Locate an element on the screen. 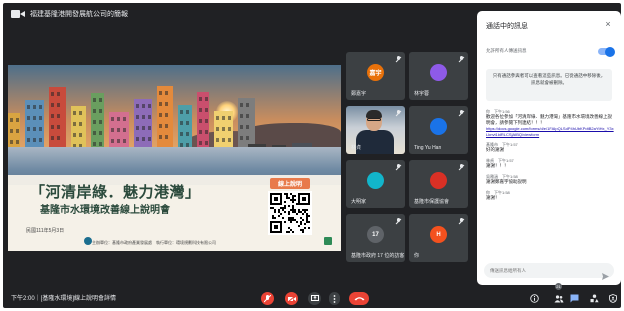  colorful-houses is located at coordinates (131, 114).